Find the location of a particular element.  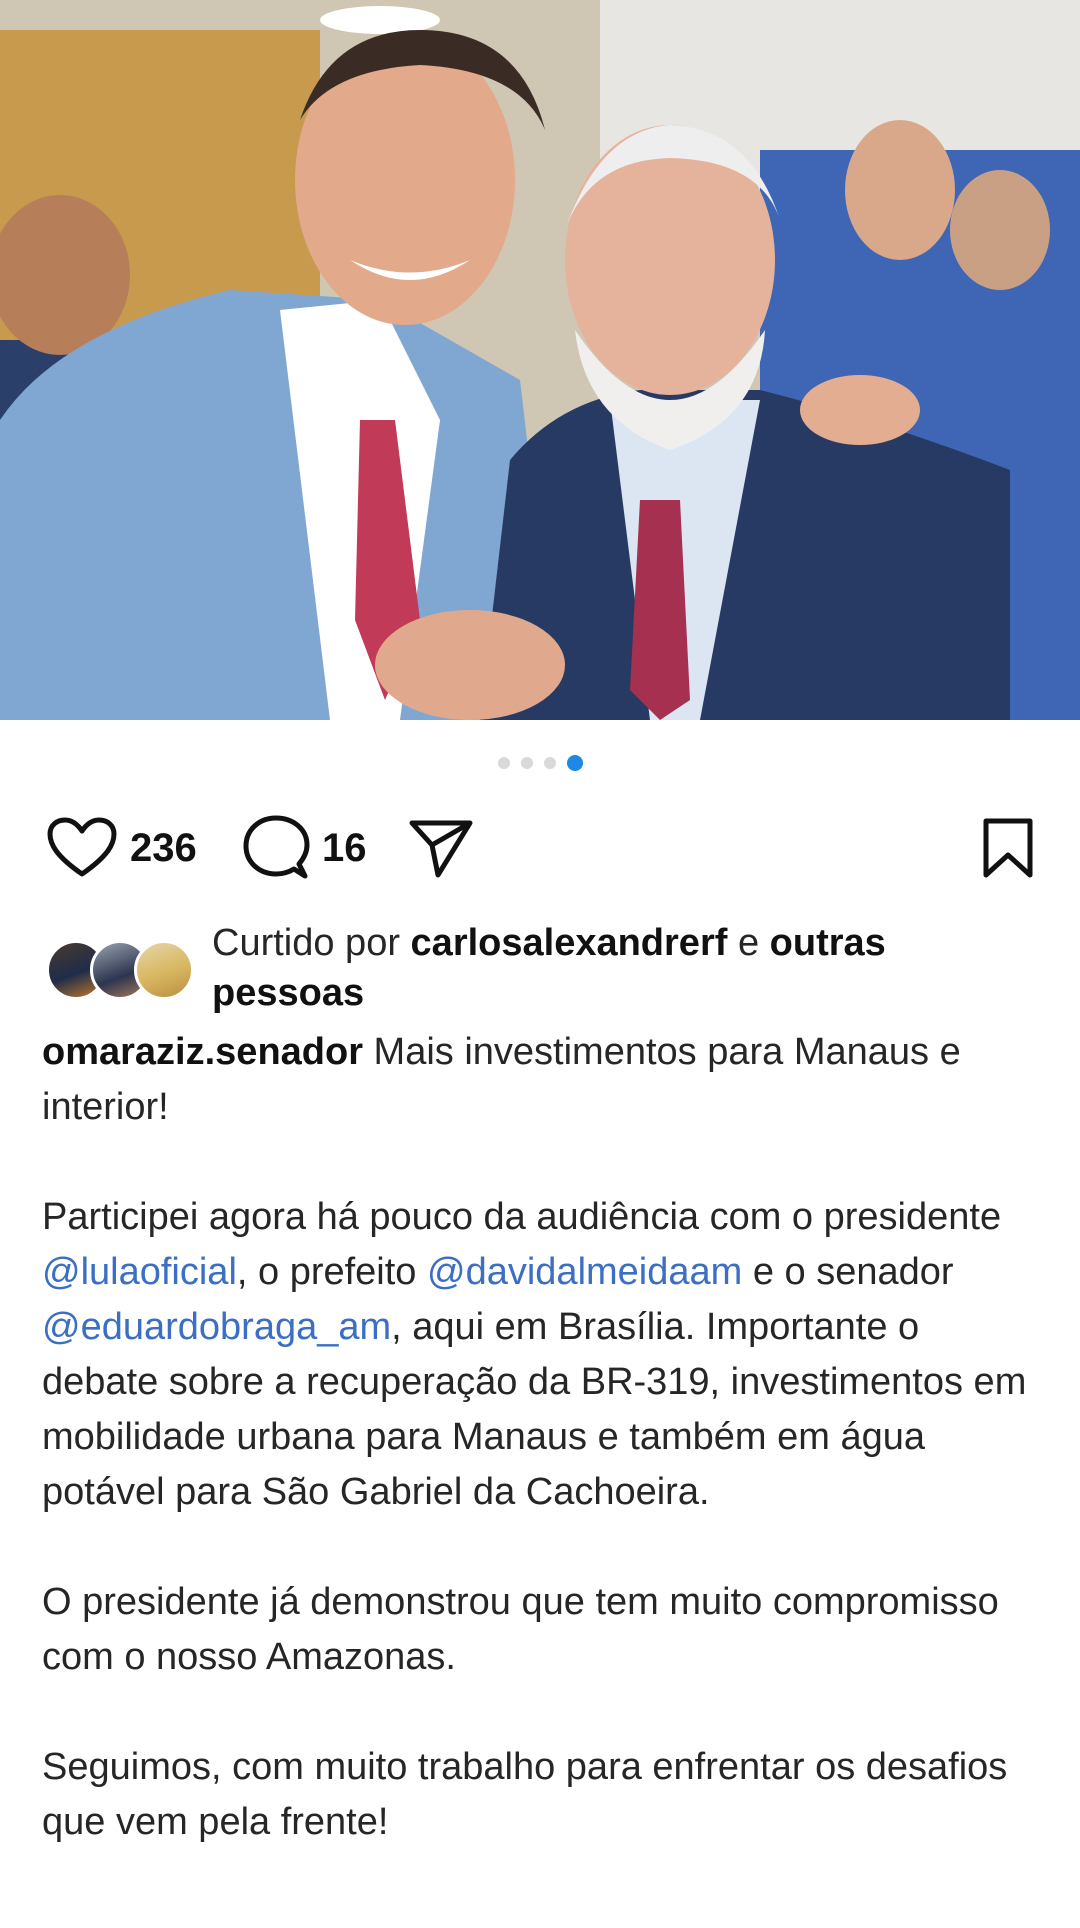

save-button is located at coordinates (1008, 848).